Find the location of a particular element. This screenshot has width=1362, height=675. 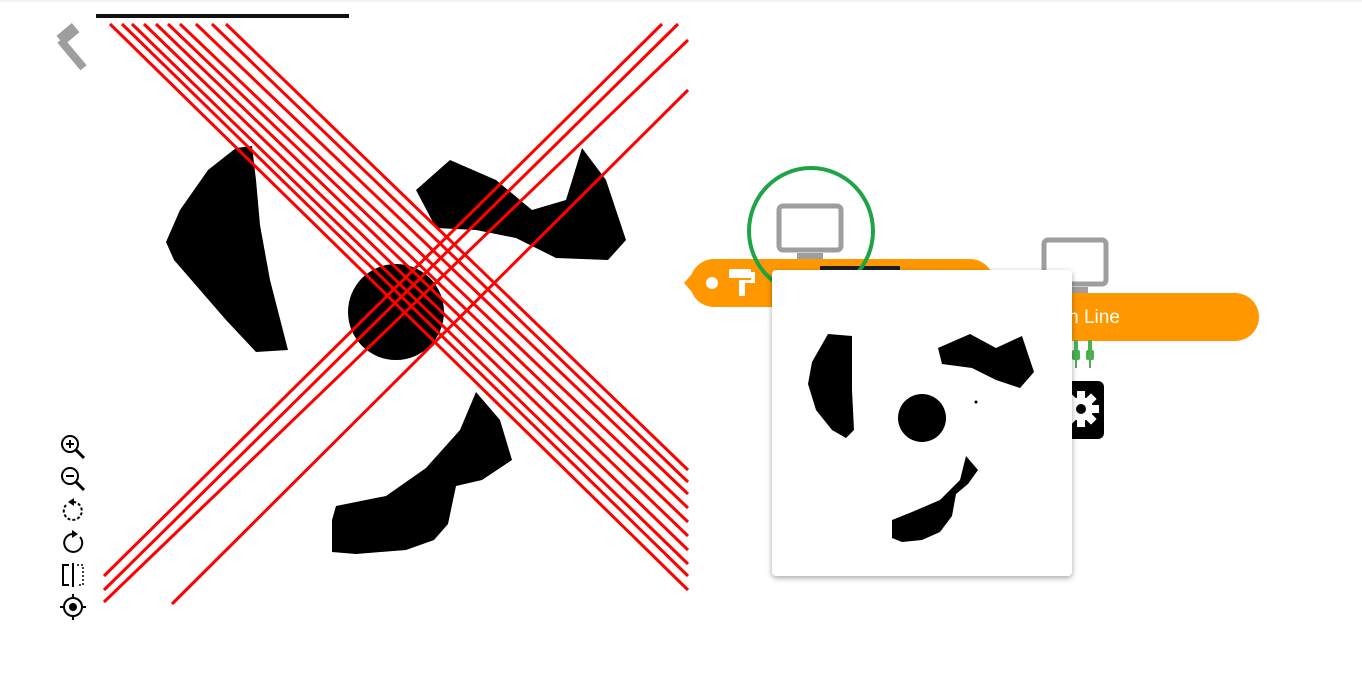

rotate-left-icon is located at coordinates (73, 511).